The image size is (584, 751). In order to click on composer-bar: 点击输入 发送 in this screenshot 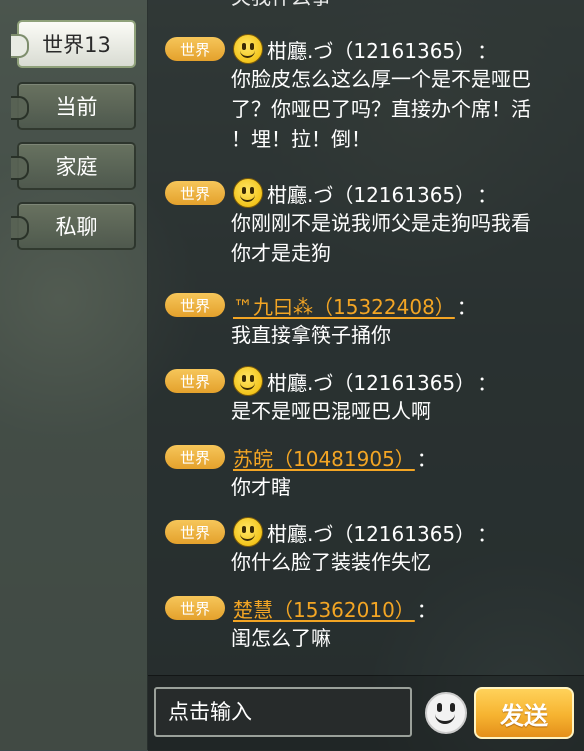, I will do `click(366, 713)`.